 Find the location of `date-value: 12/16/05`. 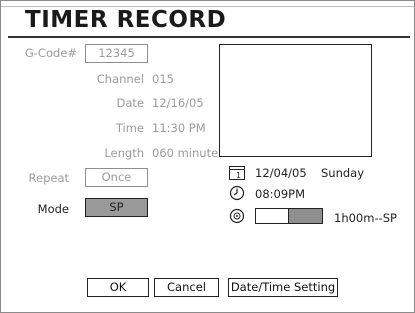

date-value: 12/16/05 is located at coordinates (178, 103).